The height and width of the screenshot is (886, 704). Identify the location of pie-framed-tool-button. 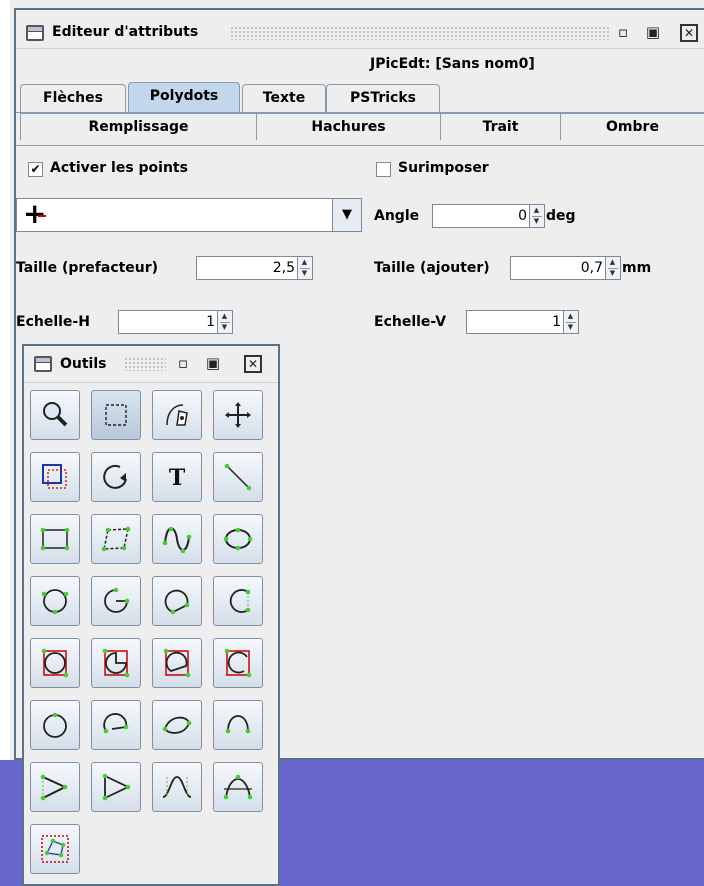
(116, 663).